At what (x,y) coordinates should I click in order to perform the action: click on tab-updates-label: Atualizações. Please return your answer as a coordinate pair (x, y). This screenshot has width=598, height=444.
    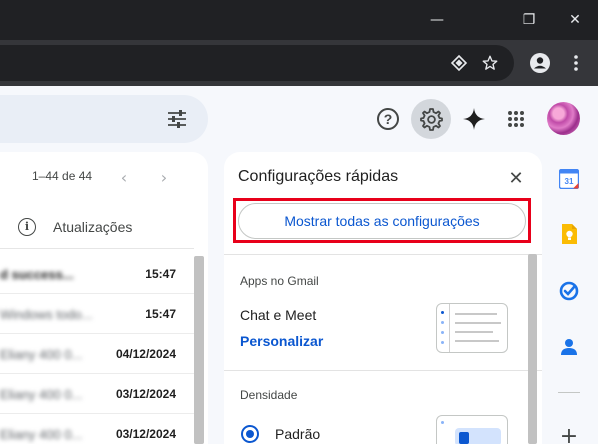
    Looking at the image, I should click on (93, 227).